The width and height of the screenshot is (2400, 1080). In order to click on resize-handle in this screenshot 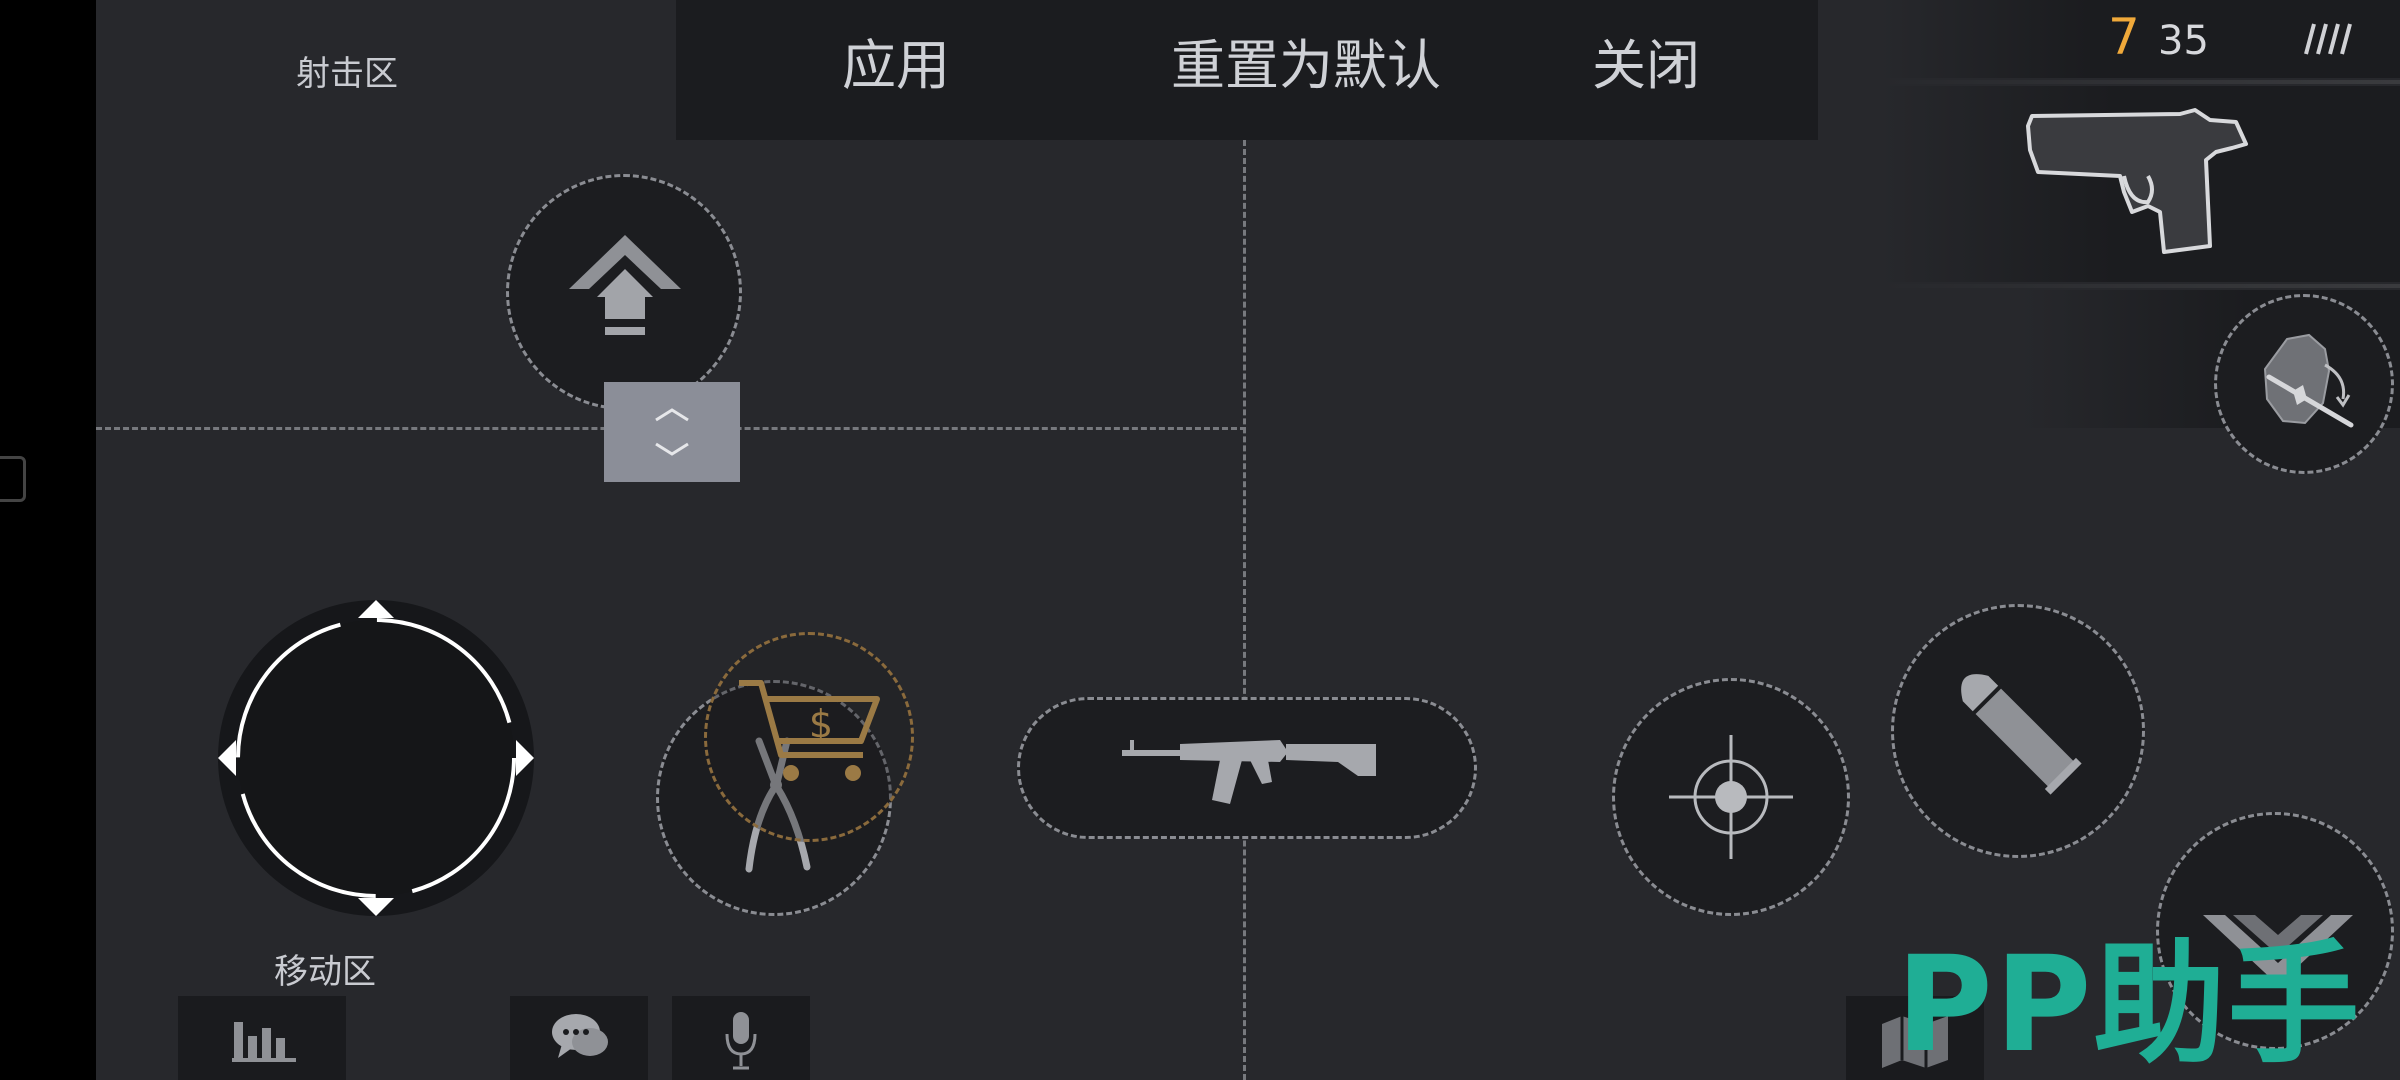, I will do `click(672, 432)`.